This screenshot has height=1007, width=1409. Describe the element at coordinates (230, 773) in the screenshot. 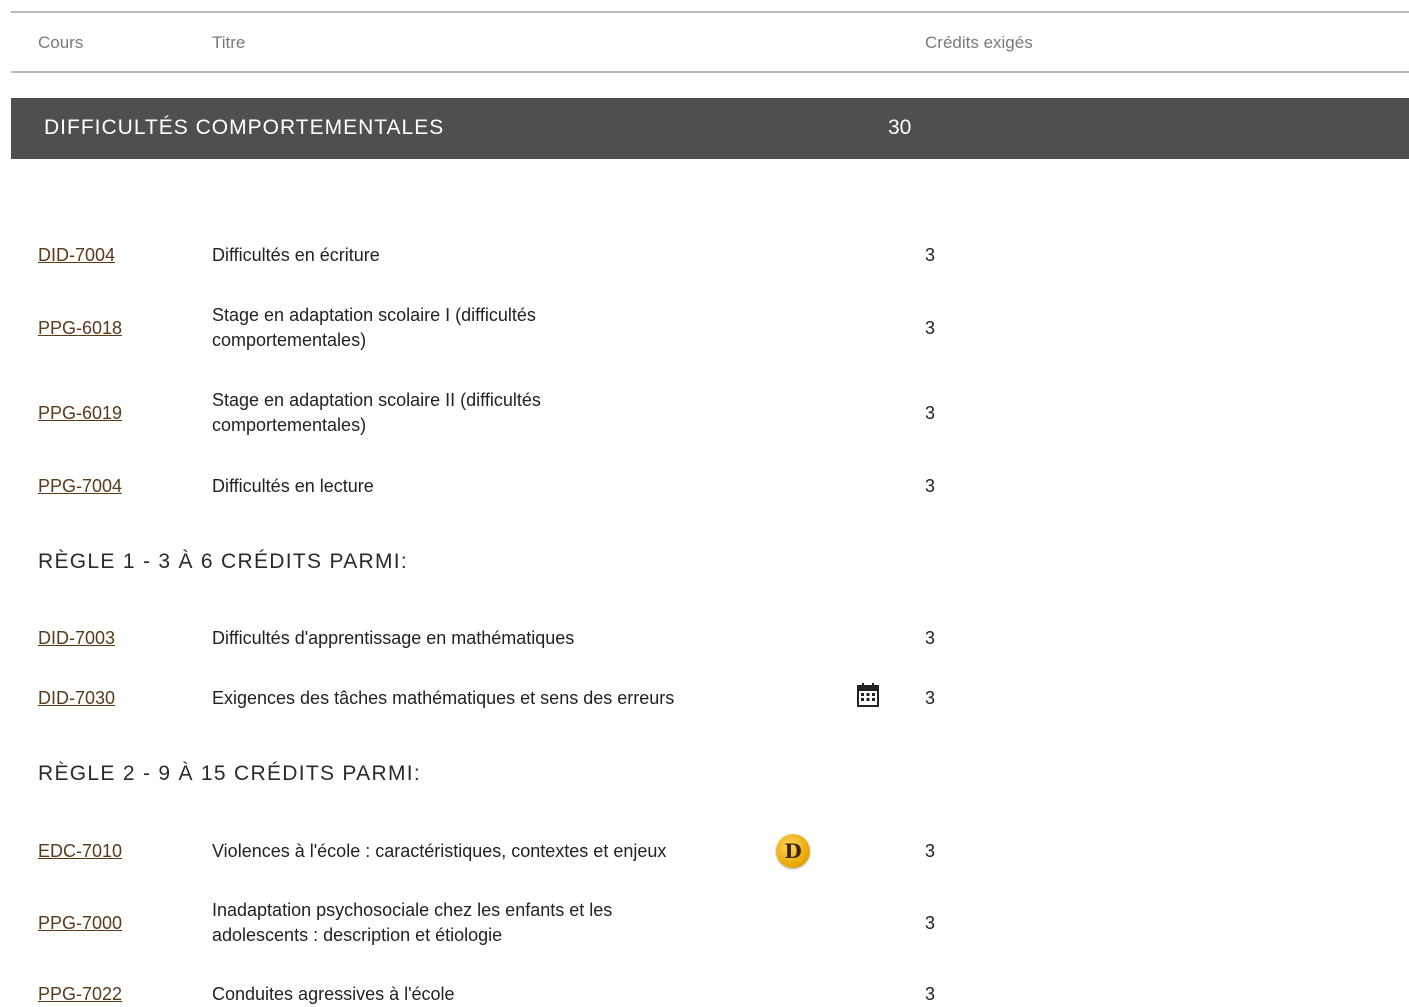

I see `rule-2-heading: RÈGLE 2 - 9 À 15 CRÉDITS PARMI:` at that location.